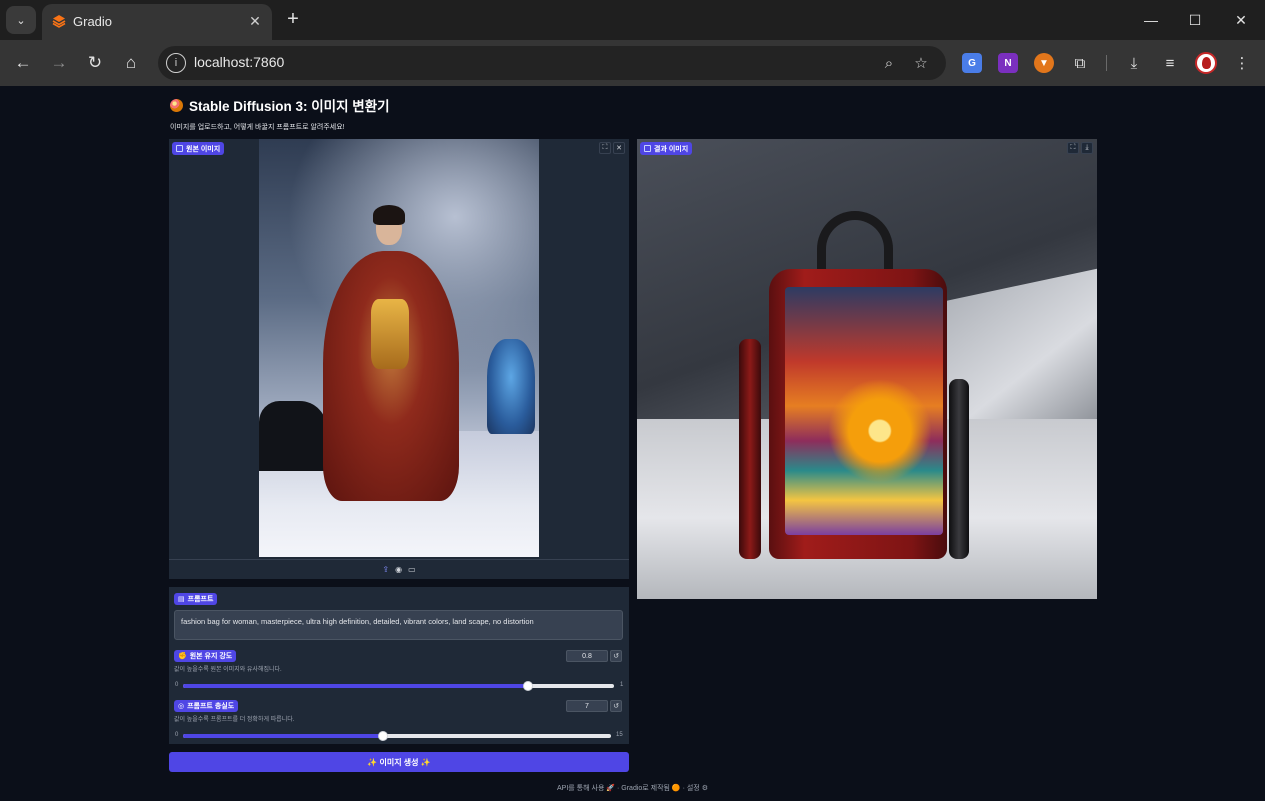 This screenshot has width=1265, height=801. I want to click on tab-title: Gradio, so click(93, 21).